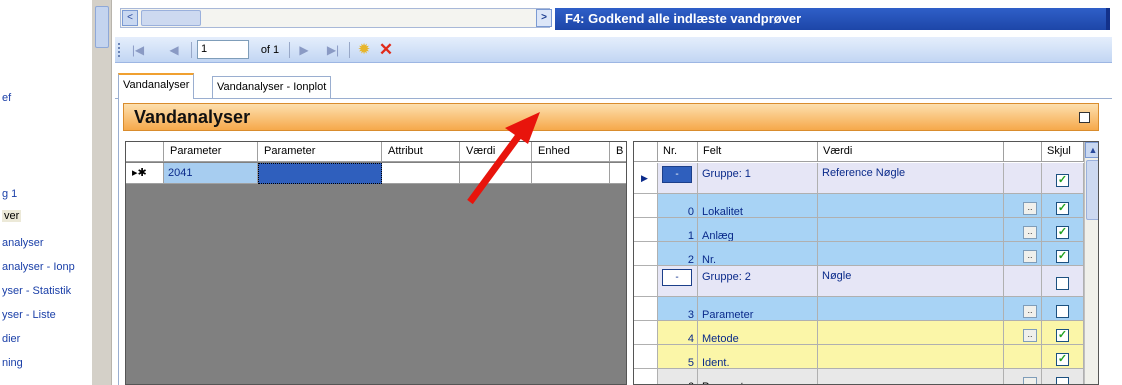  I want to click on nav-item-7: dier, so click(11, 339).